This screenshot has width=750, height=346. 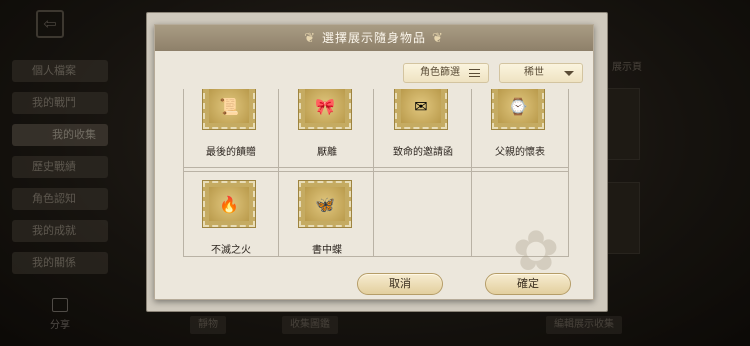 What do you see at coordinates (423, 152) in the screenshot?
I see `item-label: 致命的邀請函` at bounding box center [423, 152].